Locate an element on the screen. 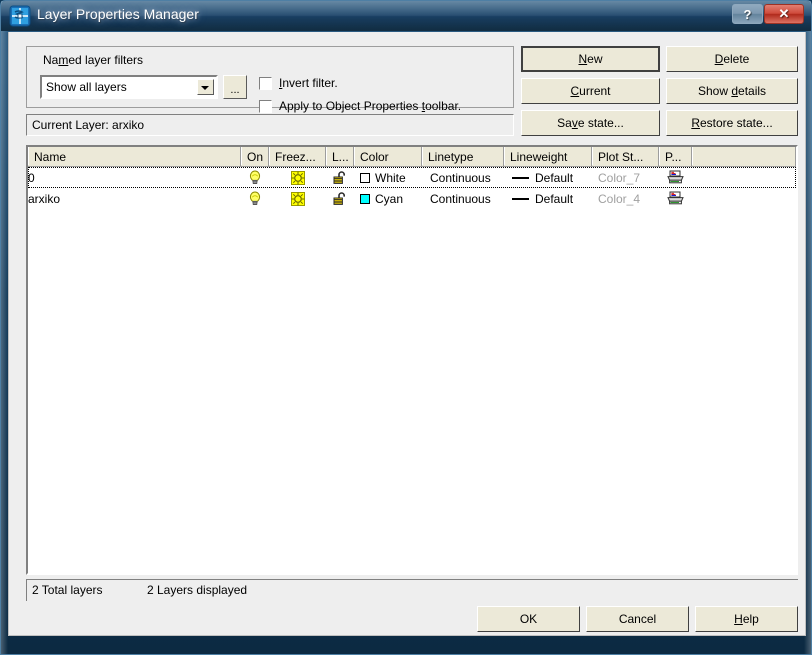  cell-plotstyle: Color_4 is located at coordinates (625, 198).